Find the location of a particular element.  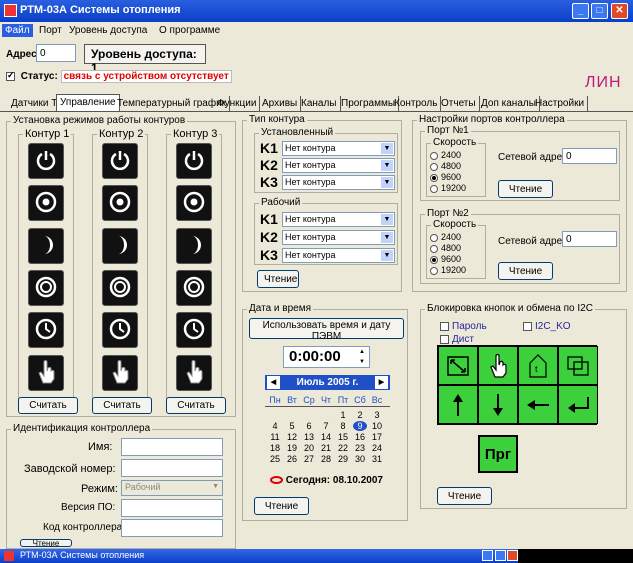

port2-read-button: Чтение is located at coordinates (525, 271).